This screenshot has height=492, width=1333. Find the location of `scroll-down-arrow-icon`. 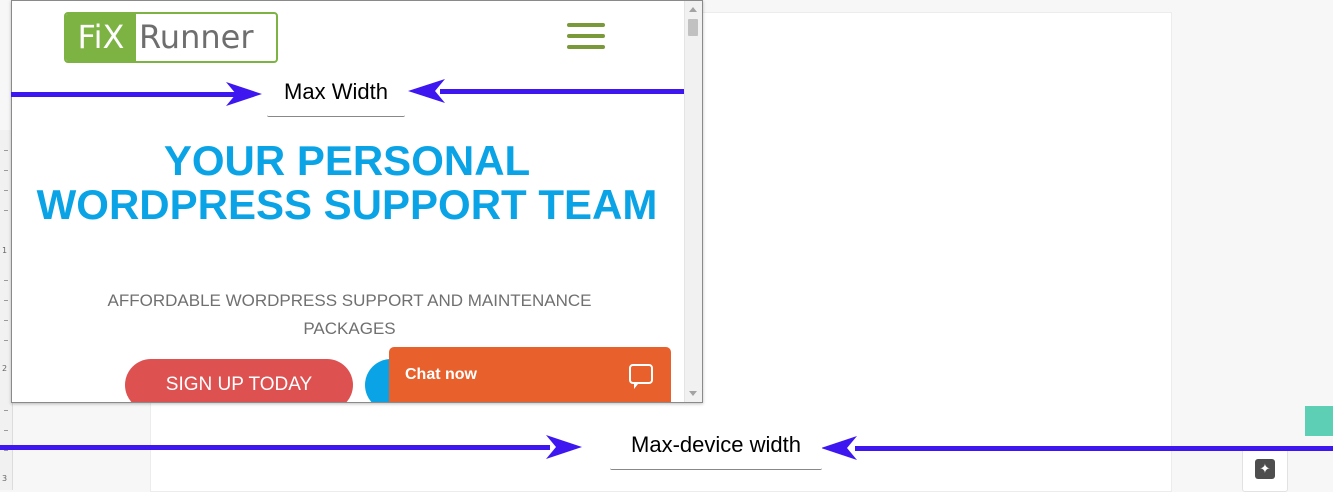

scroll-down-arrow-icon is located at coordinates (693, 393).